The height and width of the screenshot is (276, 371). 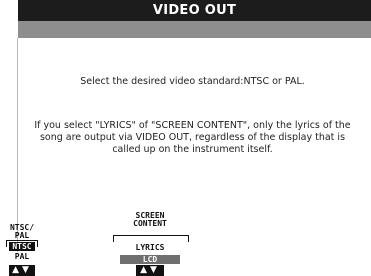 What do you see at coordinates (150, 219) in the screenshot?
I see `screen-content-label: SCREEN CONTENT` at bounding box center [150, 219].